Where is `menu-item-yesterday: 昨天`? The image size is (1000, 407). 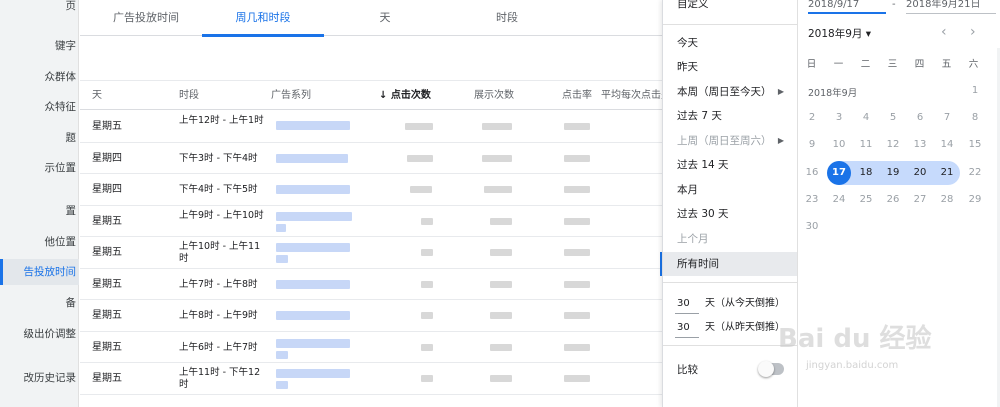 menu-item-yesterday: 昨天 is located at coordinates (730, 67).